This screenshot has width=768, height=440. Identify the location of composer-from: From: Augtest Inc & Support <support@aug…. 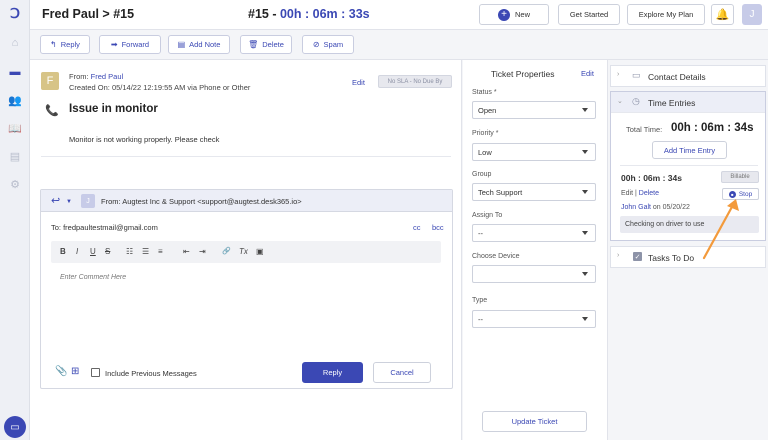
(201, 201).